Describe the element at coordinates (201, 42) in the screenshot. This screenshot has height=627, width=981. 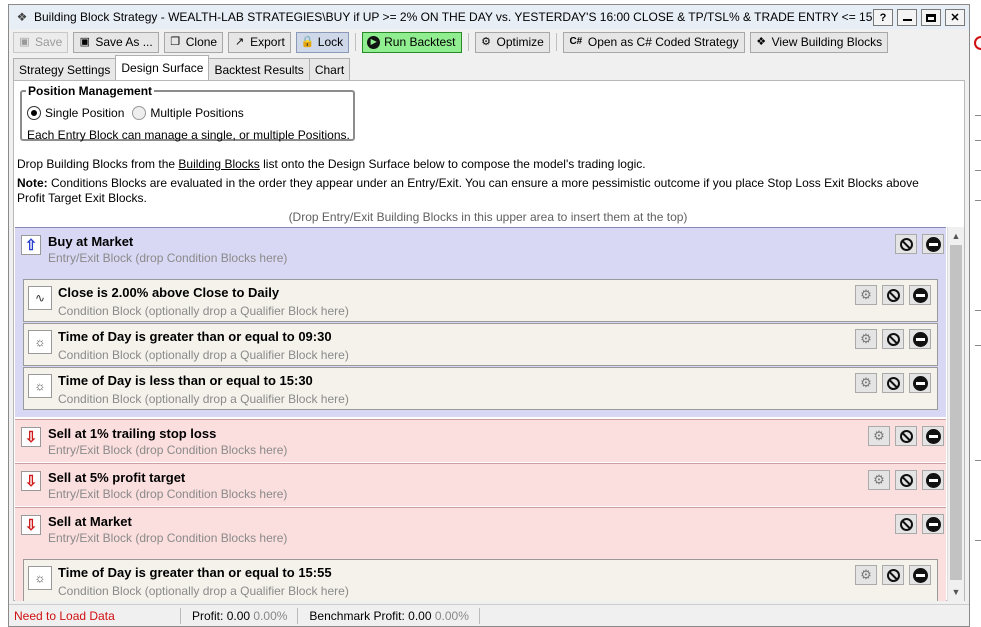
I see `clone-label: Clone` at that location.